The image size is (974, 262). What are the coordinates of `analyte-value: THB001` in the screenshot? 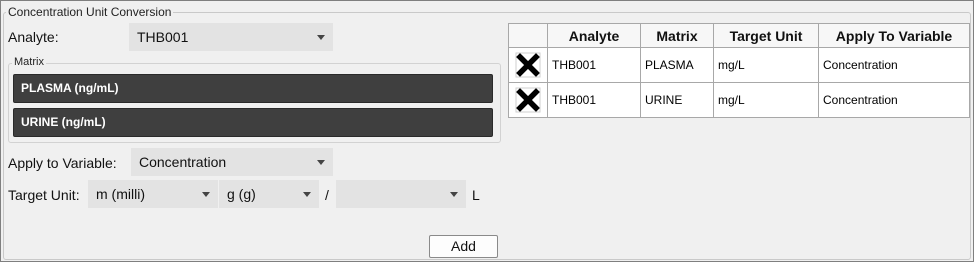 It's located at (163, 37).